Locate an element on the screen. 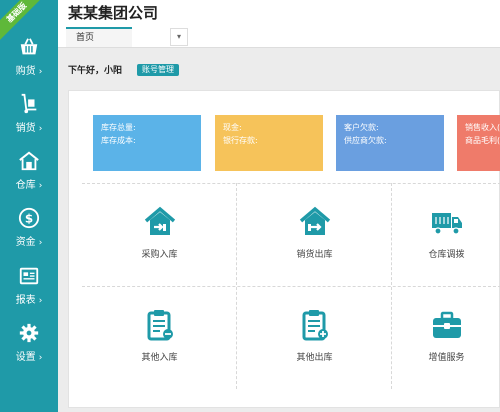 This screenshot has width=500, height=412. action-other-in: 其他入库 is located at coordinates (159, 337).